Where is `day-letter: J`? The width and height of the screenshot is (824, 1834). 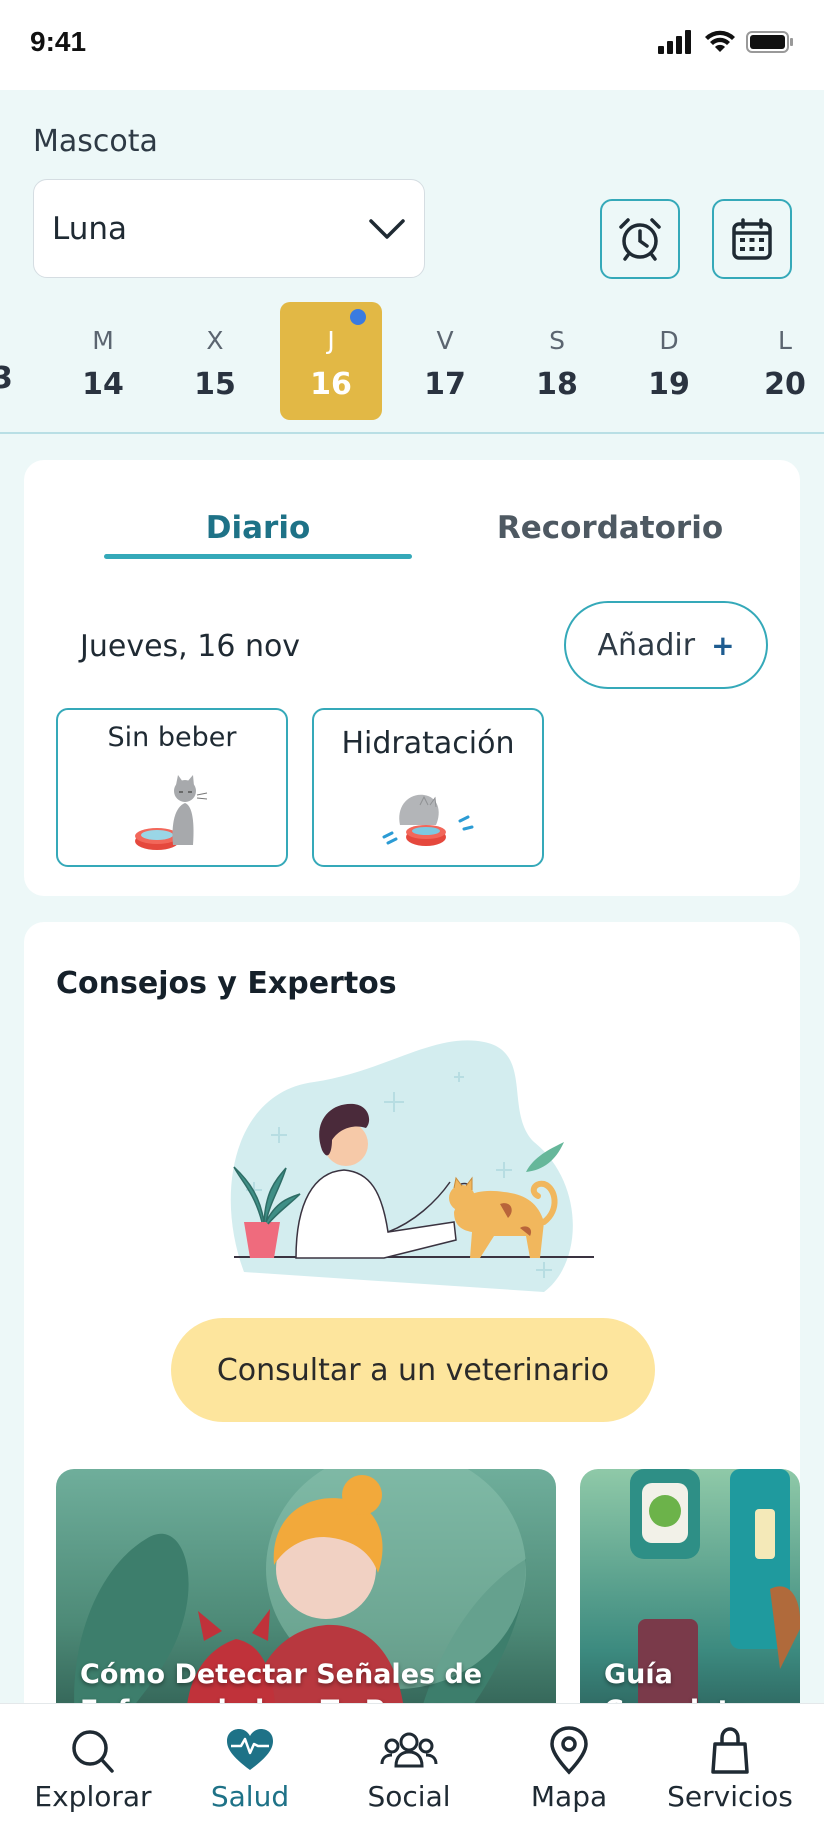 day-letter: J is located at coordinates (331, 340).